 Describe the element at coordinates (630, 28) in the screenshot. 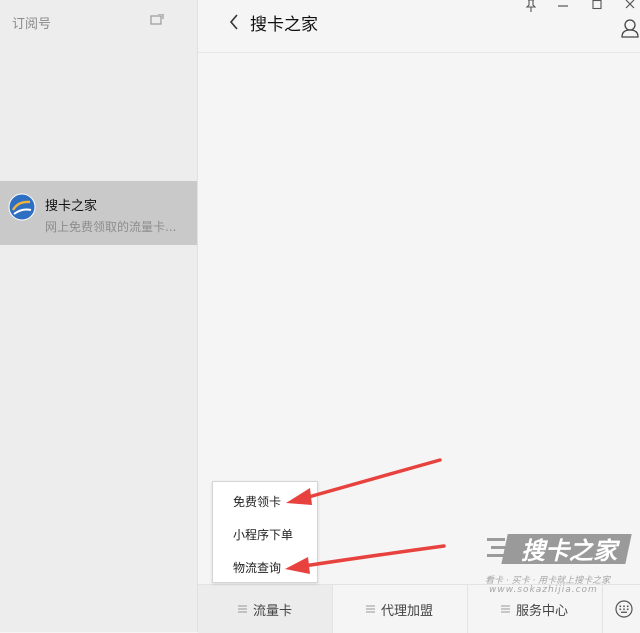

I see `profile-icon` at that location.